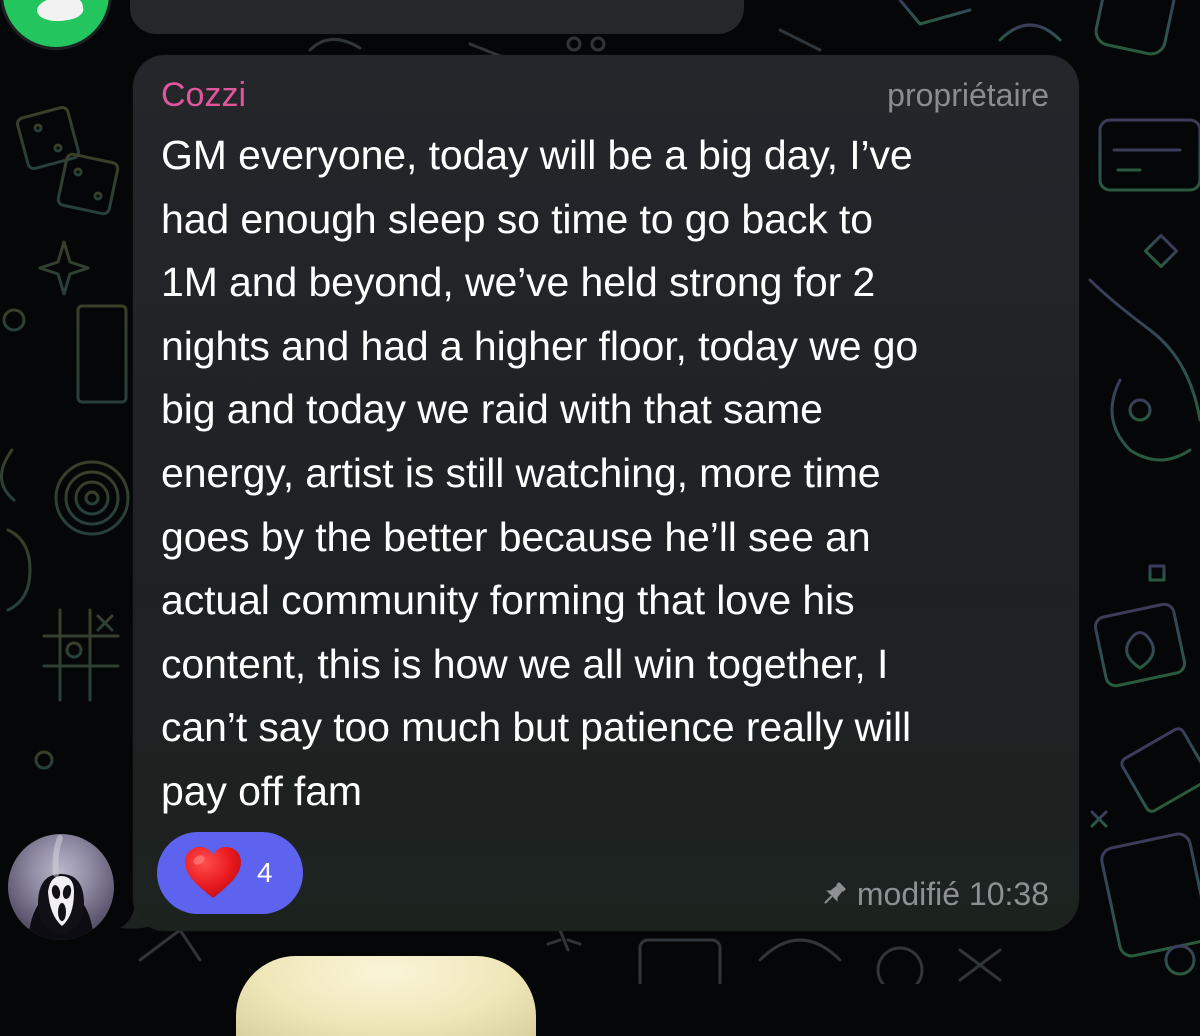 This screenshot has height=1036, width=1200. What do you see at coordinates (437, 17) in the screenshot?
I see `previous-message-bubble` at bounding box center [437, 17].